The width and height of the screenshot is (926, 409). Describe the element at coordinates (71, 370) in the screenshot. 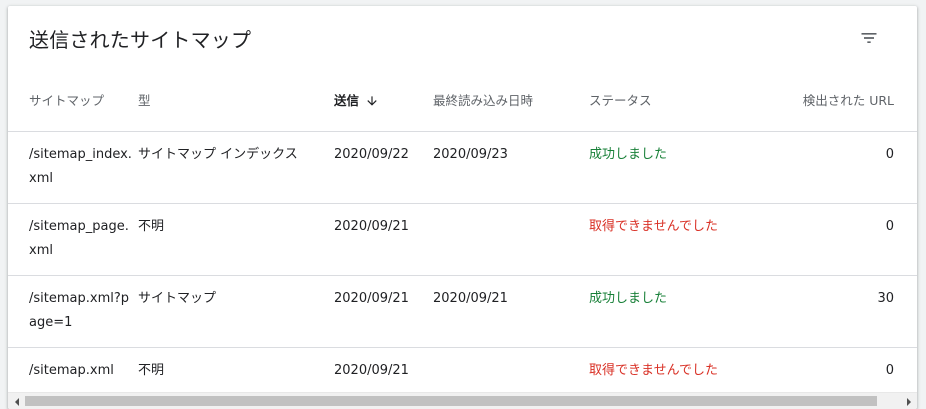

I see `cell-sitemap: /sitemap.xml` at that location.